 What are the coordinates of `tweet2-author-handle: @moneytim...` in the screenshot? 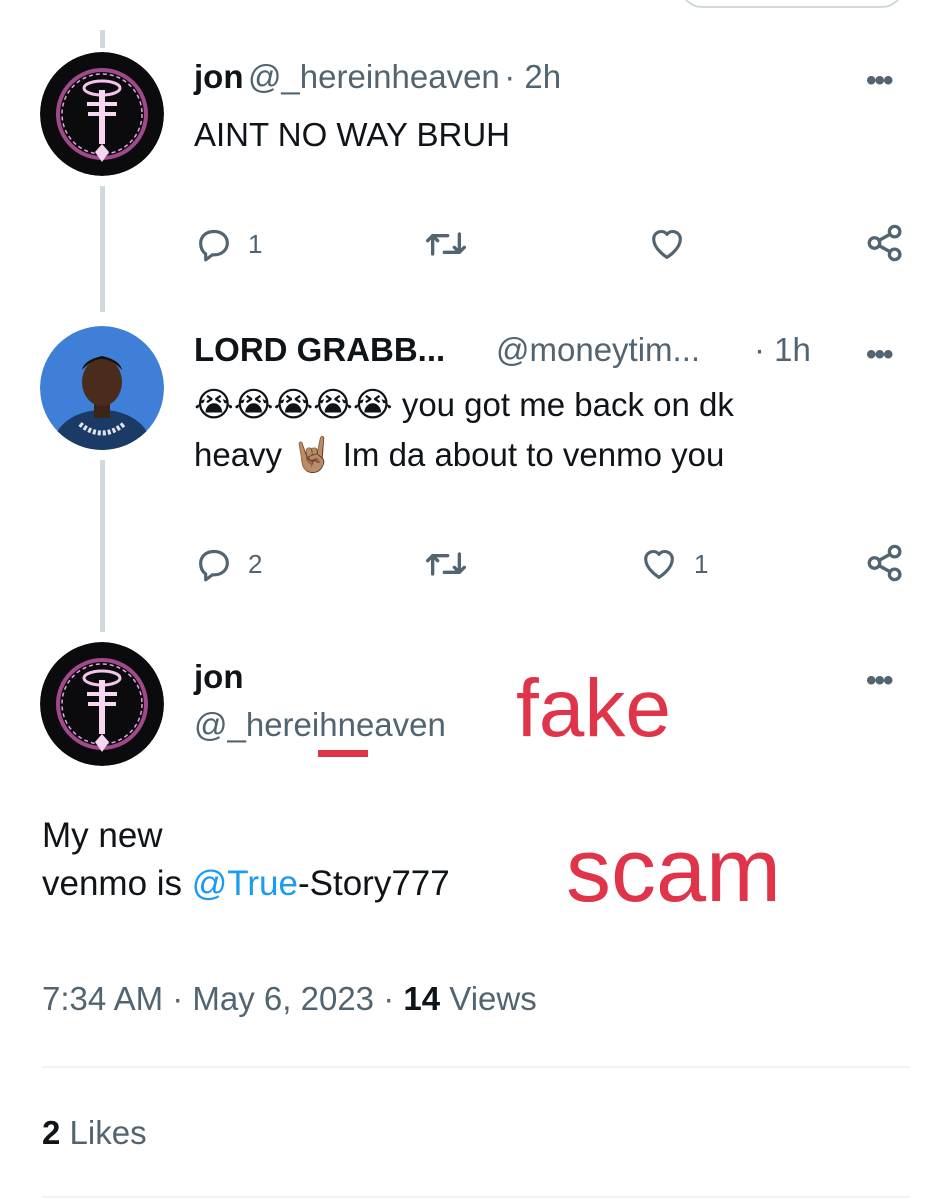 It's located at (598, 350).